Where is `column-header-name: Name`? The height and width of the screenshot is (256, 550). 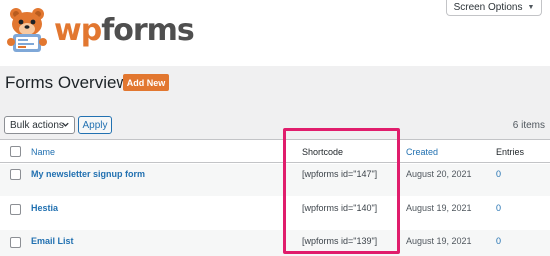
column-header-name: Name is located at coordinates (43, 152).